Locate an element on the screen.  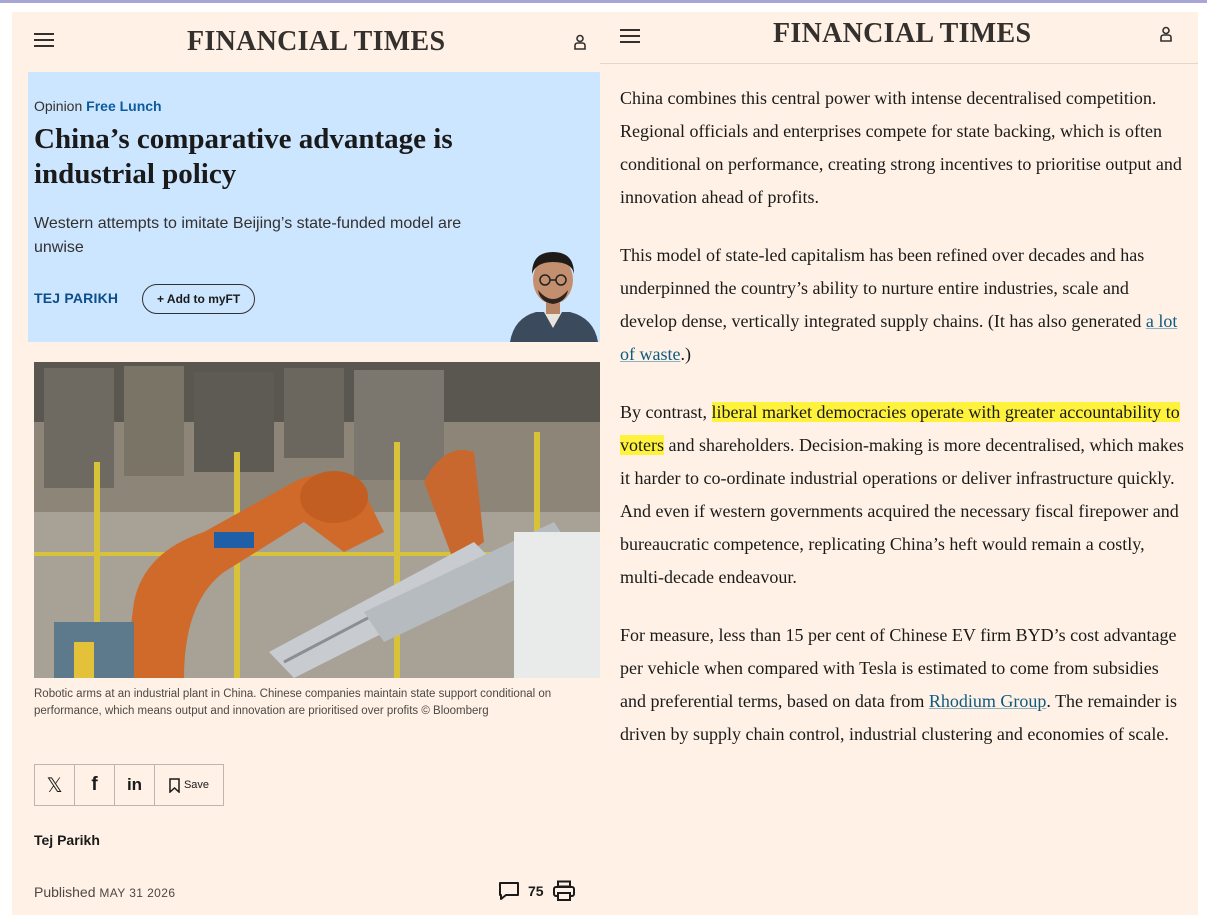
bookmark-icon is located at coordinates (174, 785).